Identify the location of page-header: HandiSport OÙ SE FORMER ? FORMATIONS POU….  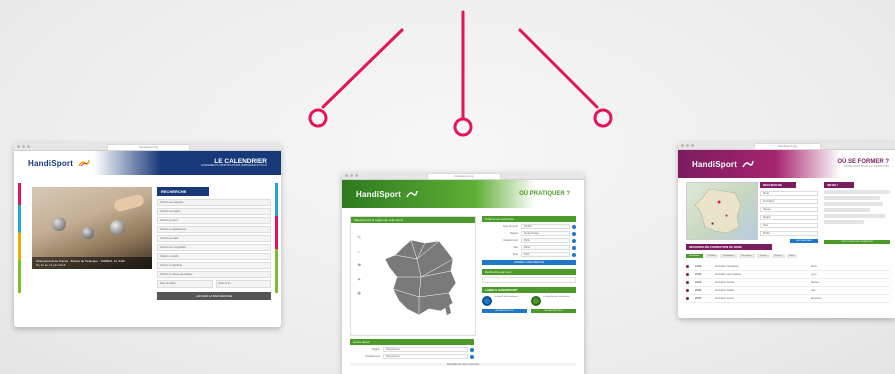
(786, 164).